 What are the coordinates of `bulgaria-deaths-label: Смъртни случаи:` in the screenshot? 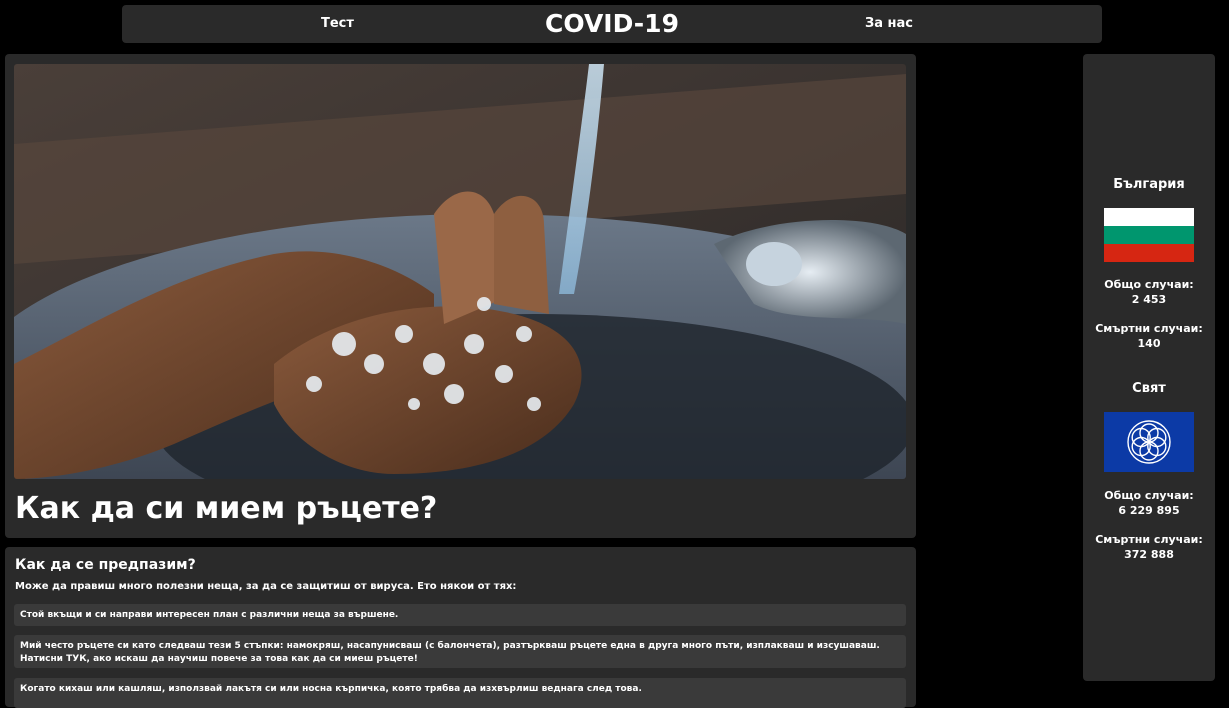 It's located at (1149, 328).